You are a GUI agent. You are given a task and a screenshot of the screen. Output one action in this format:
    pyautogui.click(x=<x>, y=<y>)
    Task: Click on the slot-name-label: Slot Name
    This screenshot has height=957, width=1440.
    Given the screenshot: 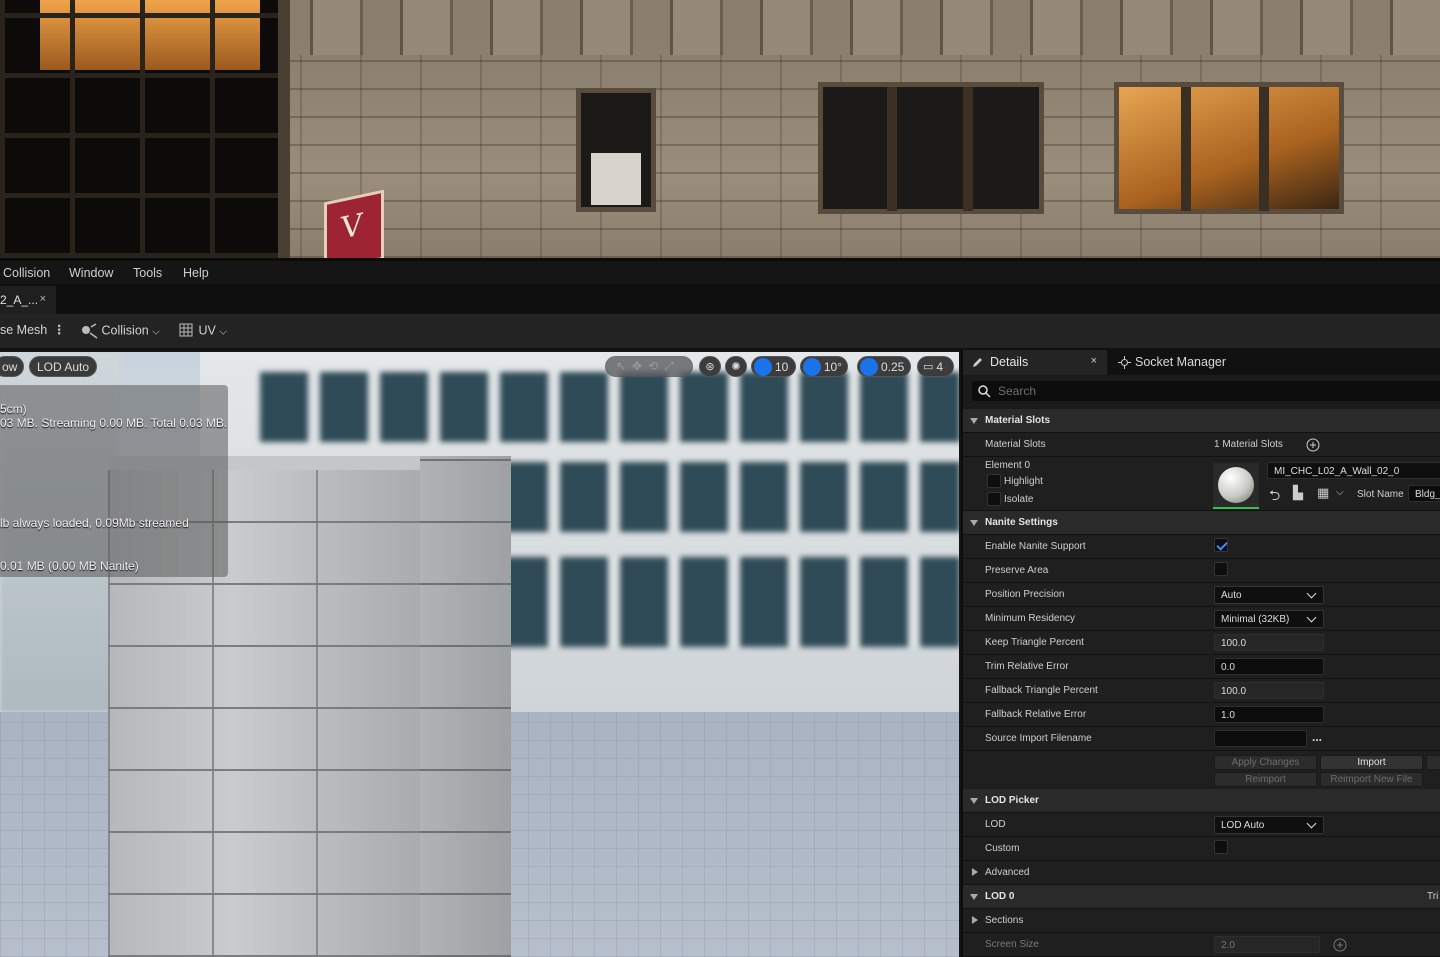 What is the action you would take?
    pyautogui.click(x=1380, y=494)
    